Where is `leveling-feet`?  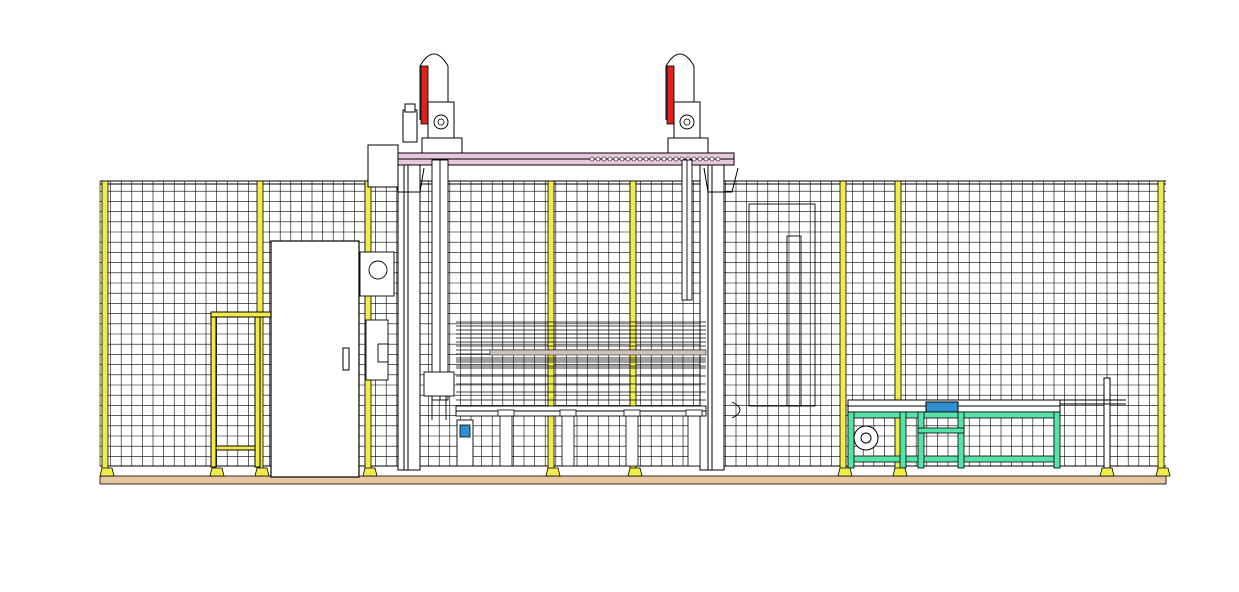
leveling-feet is located at coordinates (635, 472).